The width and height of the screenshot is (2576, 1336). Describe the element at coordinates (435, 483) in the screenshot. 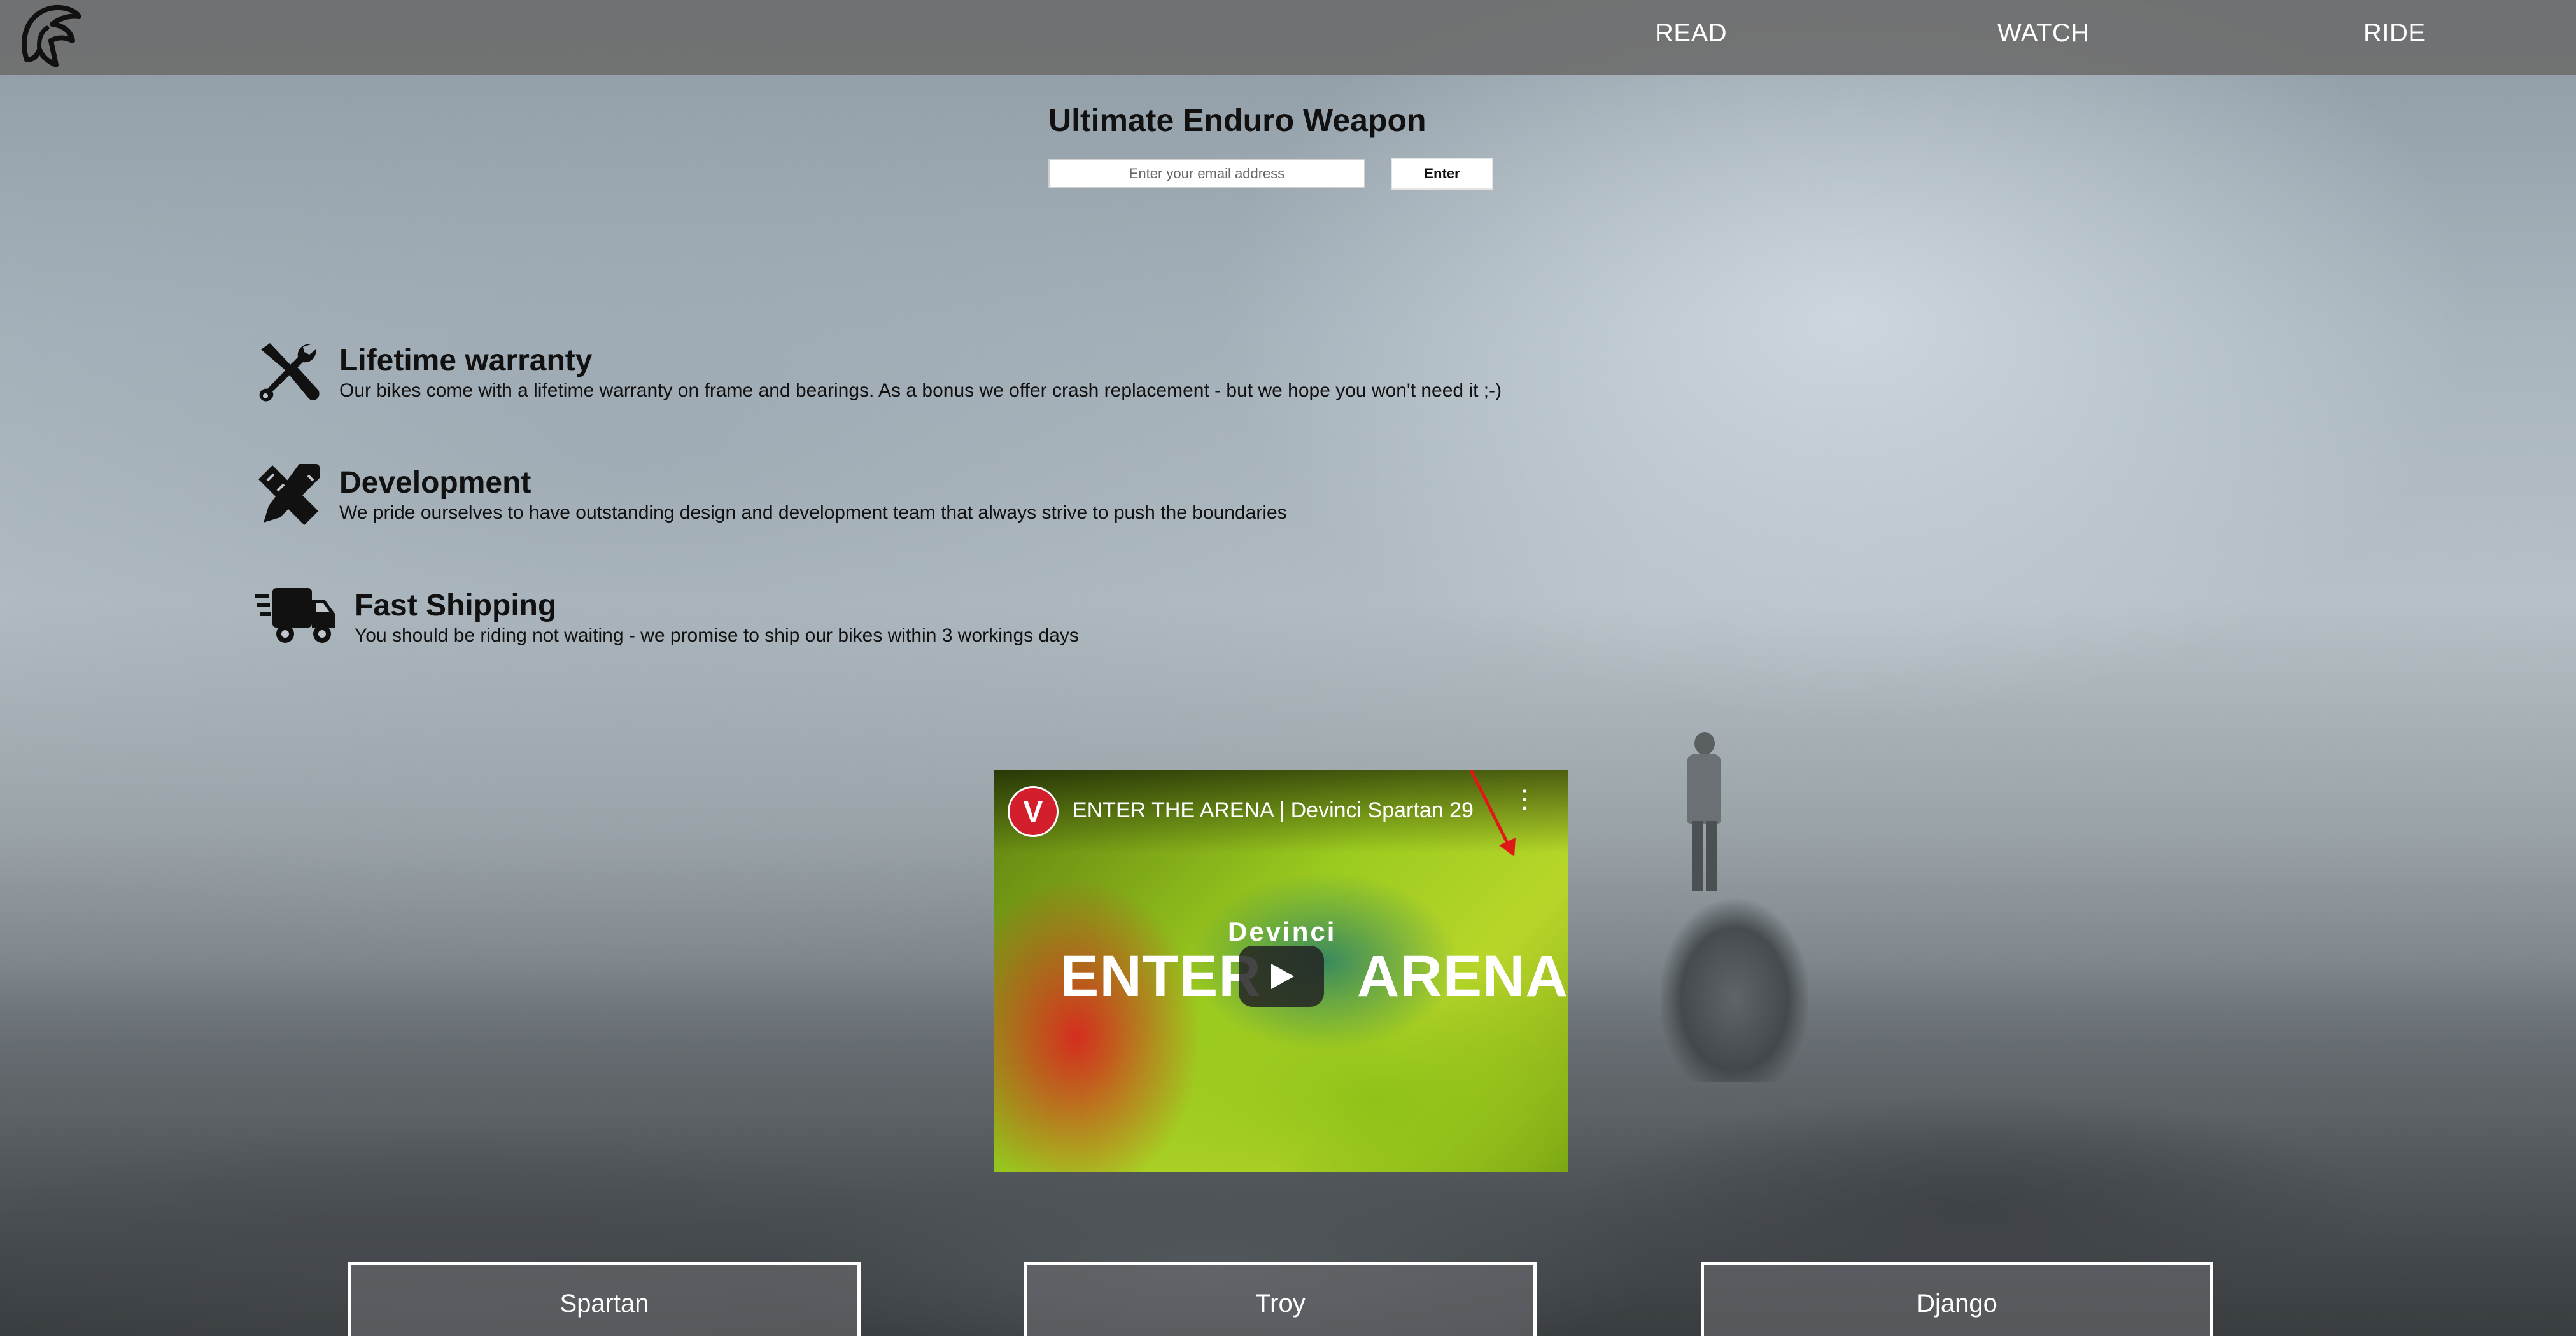

I see `feature-title: Development` at that location.